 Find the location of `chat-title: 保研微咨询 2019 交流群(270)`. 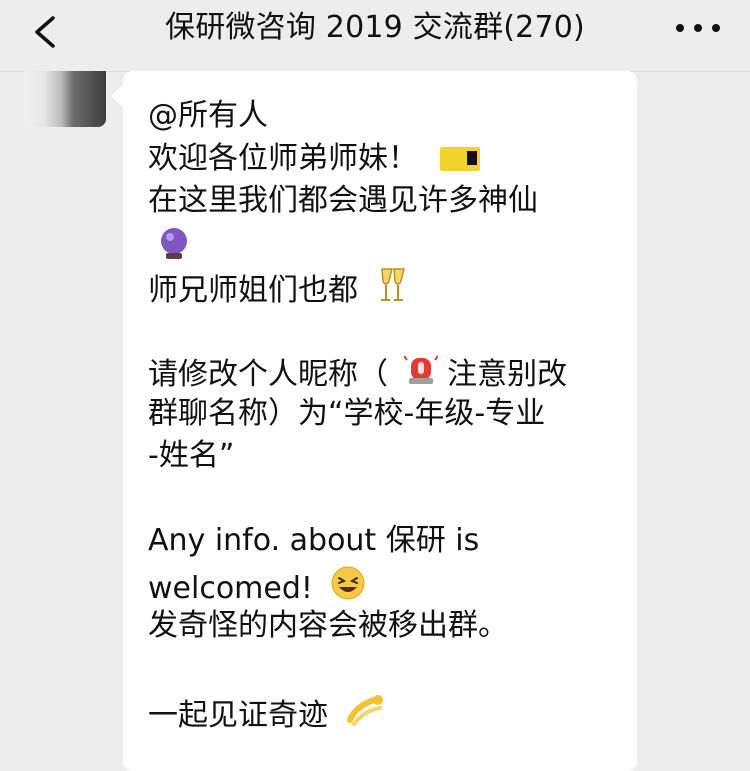

chat-title: 保研微咨询 2019 交流群(270) is located at coordinates (375, 27).